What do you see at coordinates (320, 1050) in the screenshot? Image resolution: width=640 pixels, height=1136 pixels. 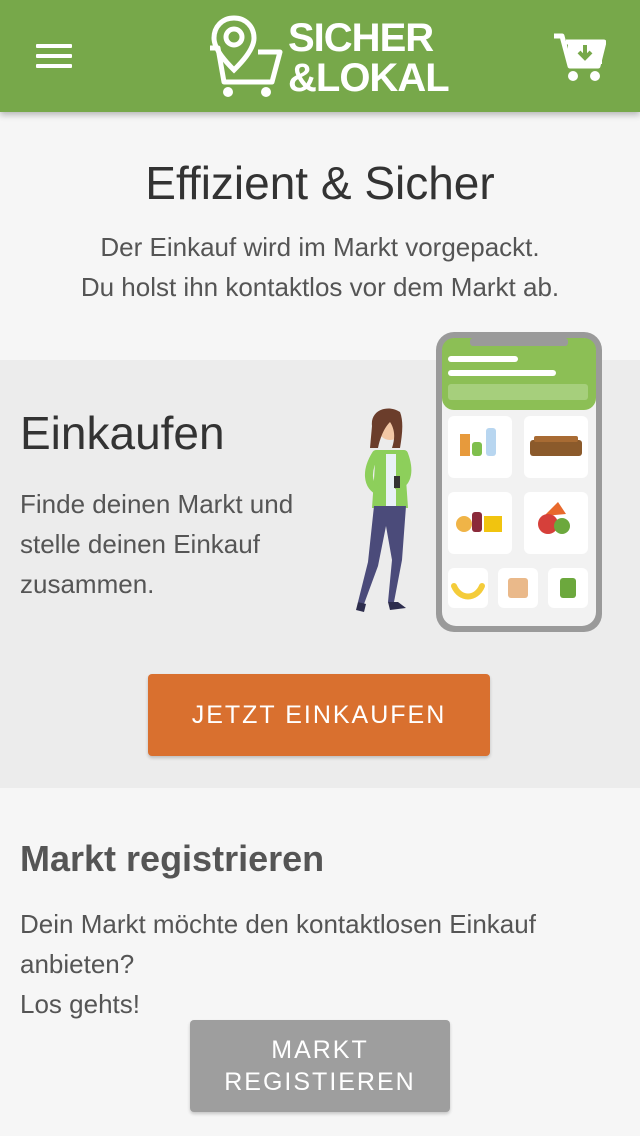 I see `register-button-label-1: MARKT` at bounding box center [320, 1050].